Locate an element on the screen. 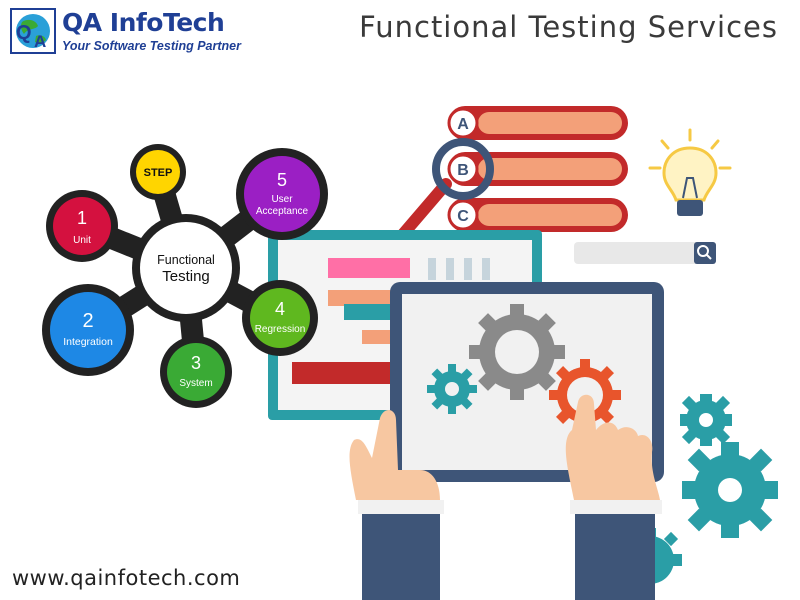 Image resolution: width=800 pixels, height=600 pixels. step-node-unit: 1 Unit is located at coordinates (82, 226).